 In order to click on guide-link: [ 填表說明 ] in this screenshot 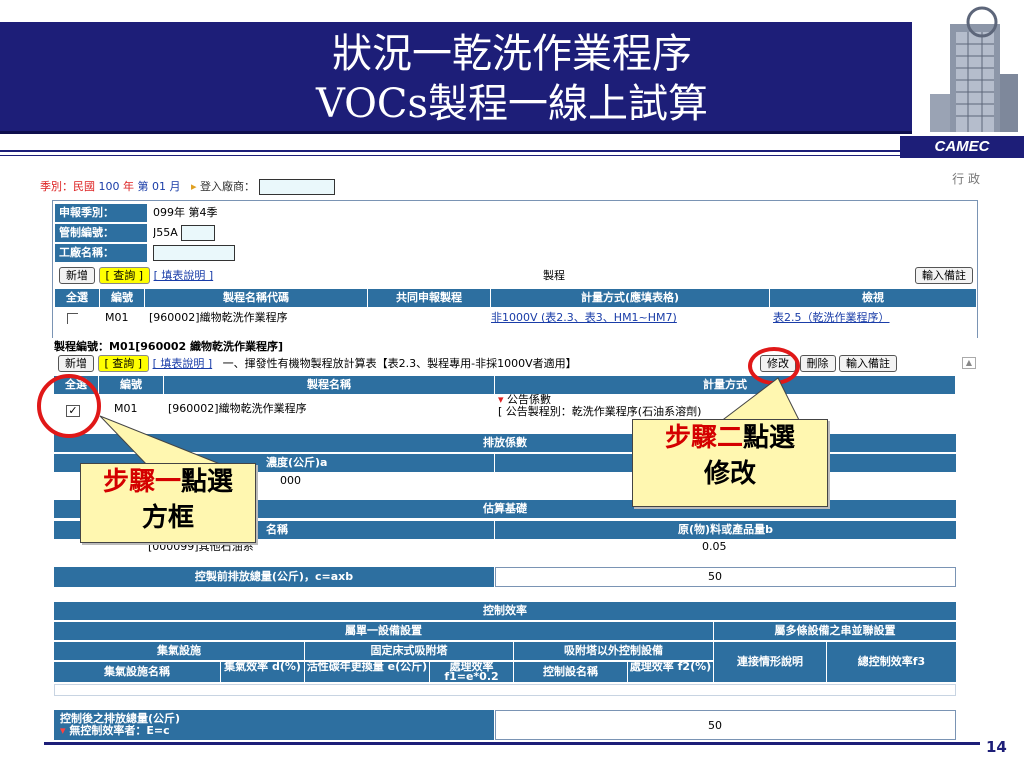, I will do `click(184, 275)`.